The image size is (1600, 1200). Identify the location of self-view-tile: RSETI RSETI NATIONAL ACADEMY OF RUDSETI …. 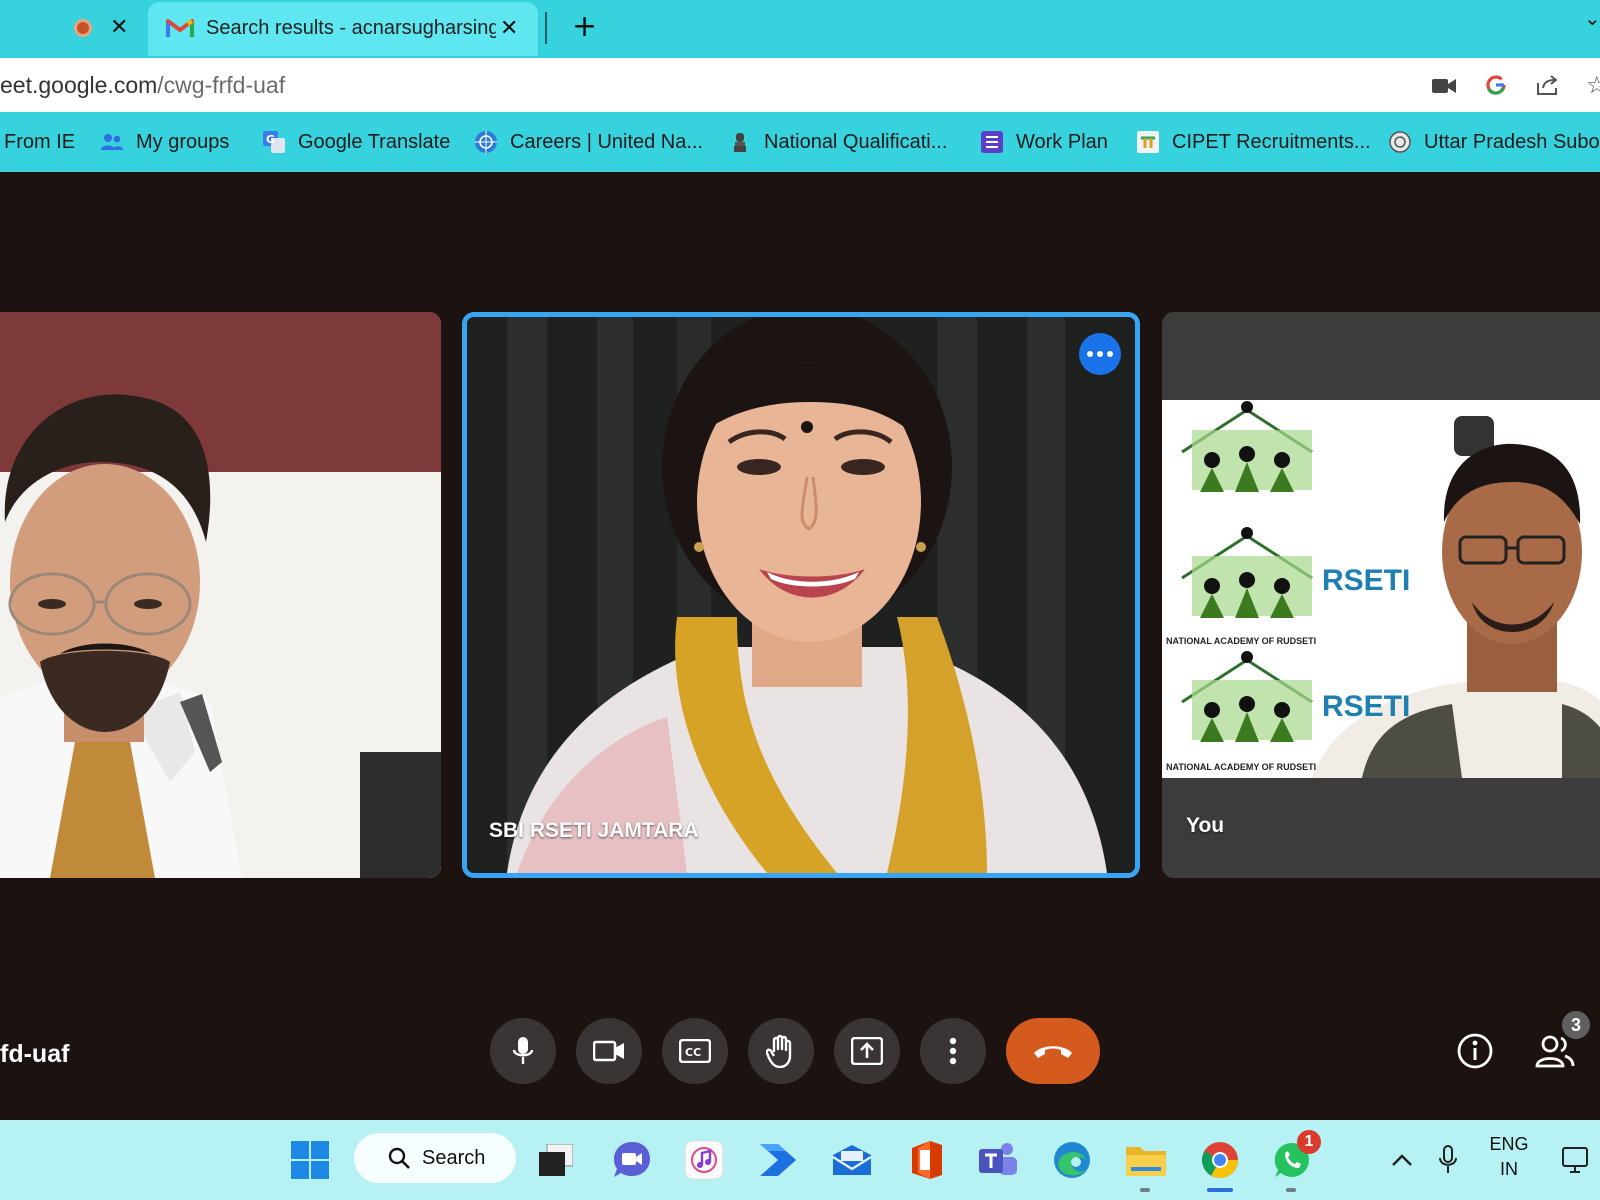
(1381, 595).